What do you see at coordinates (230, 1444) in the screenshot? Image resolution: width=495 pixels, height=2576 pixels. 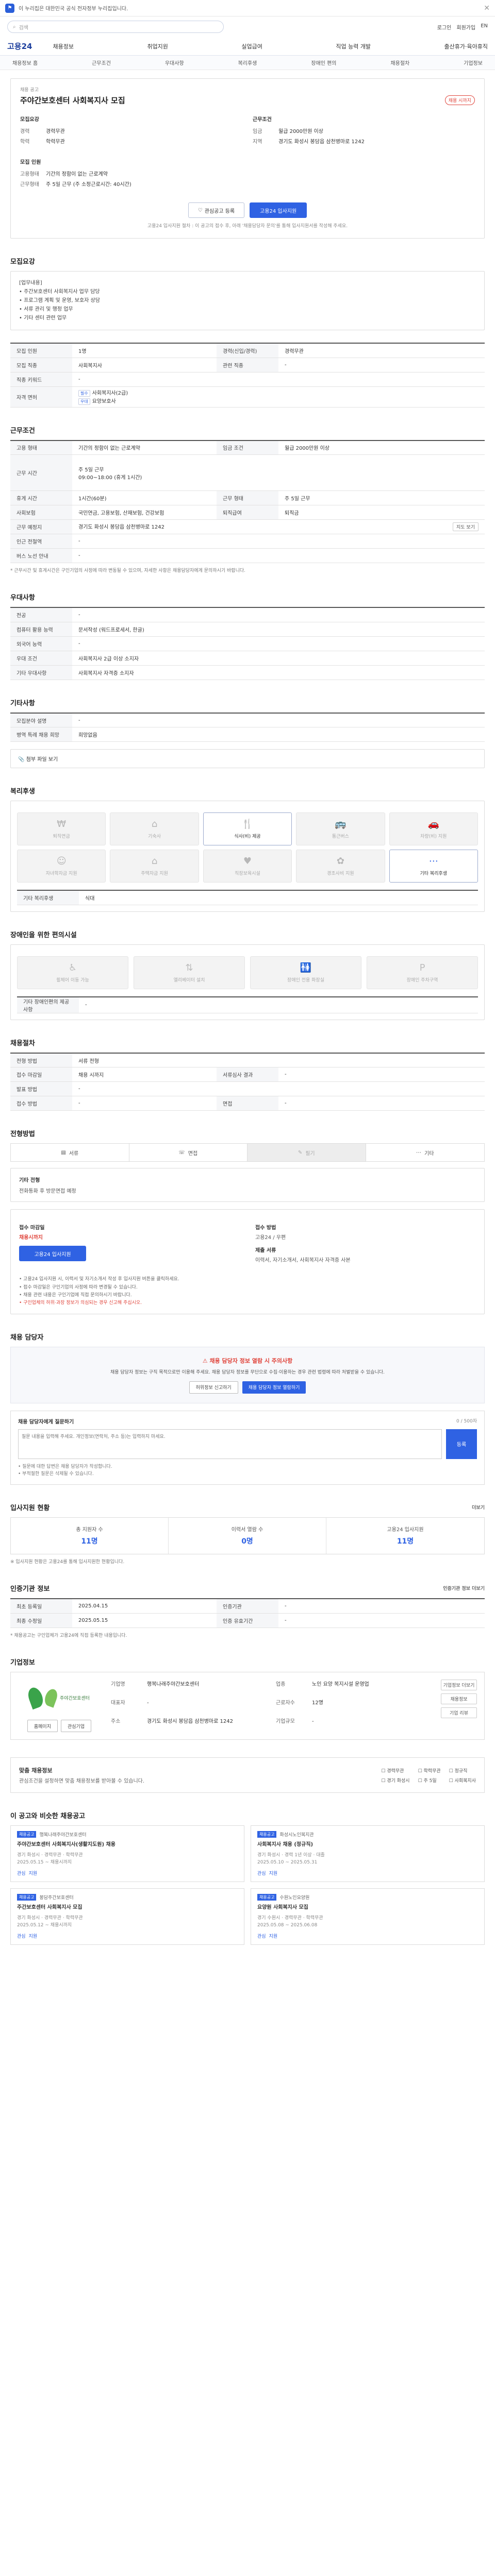 I see `qna-textarea` at bounding box center [230, 1444].